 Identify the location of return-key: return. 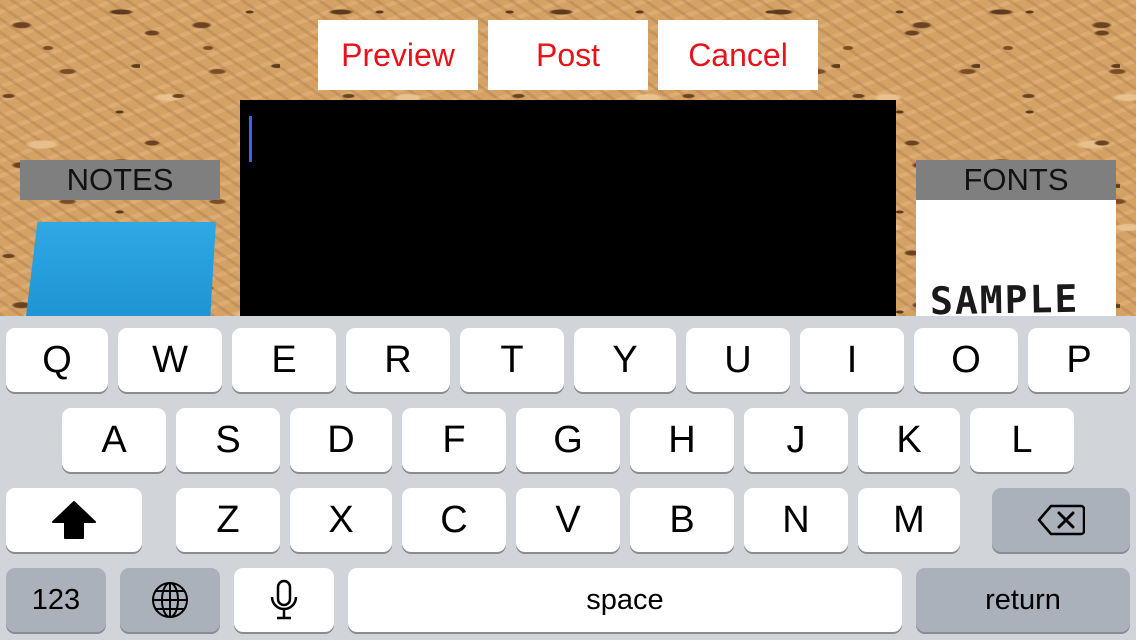
(1023, 600).